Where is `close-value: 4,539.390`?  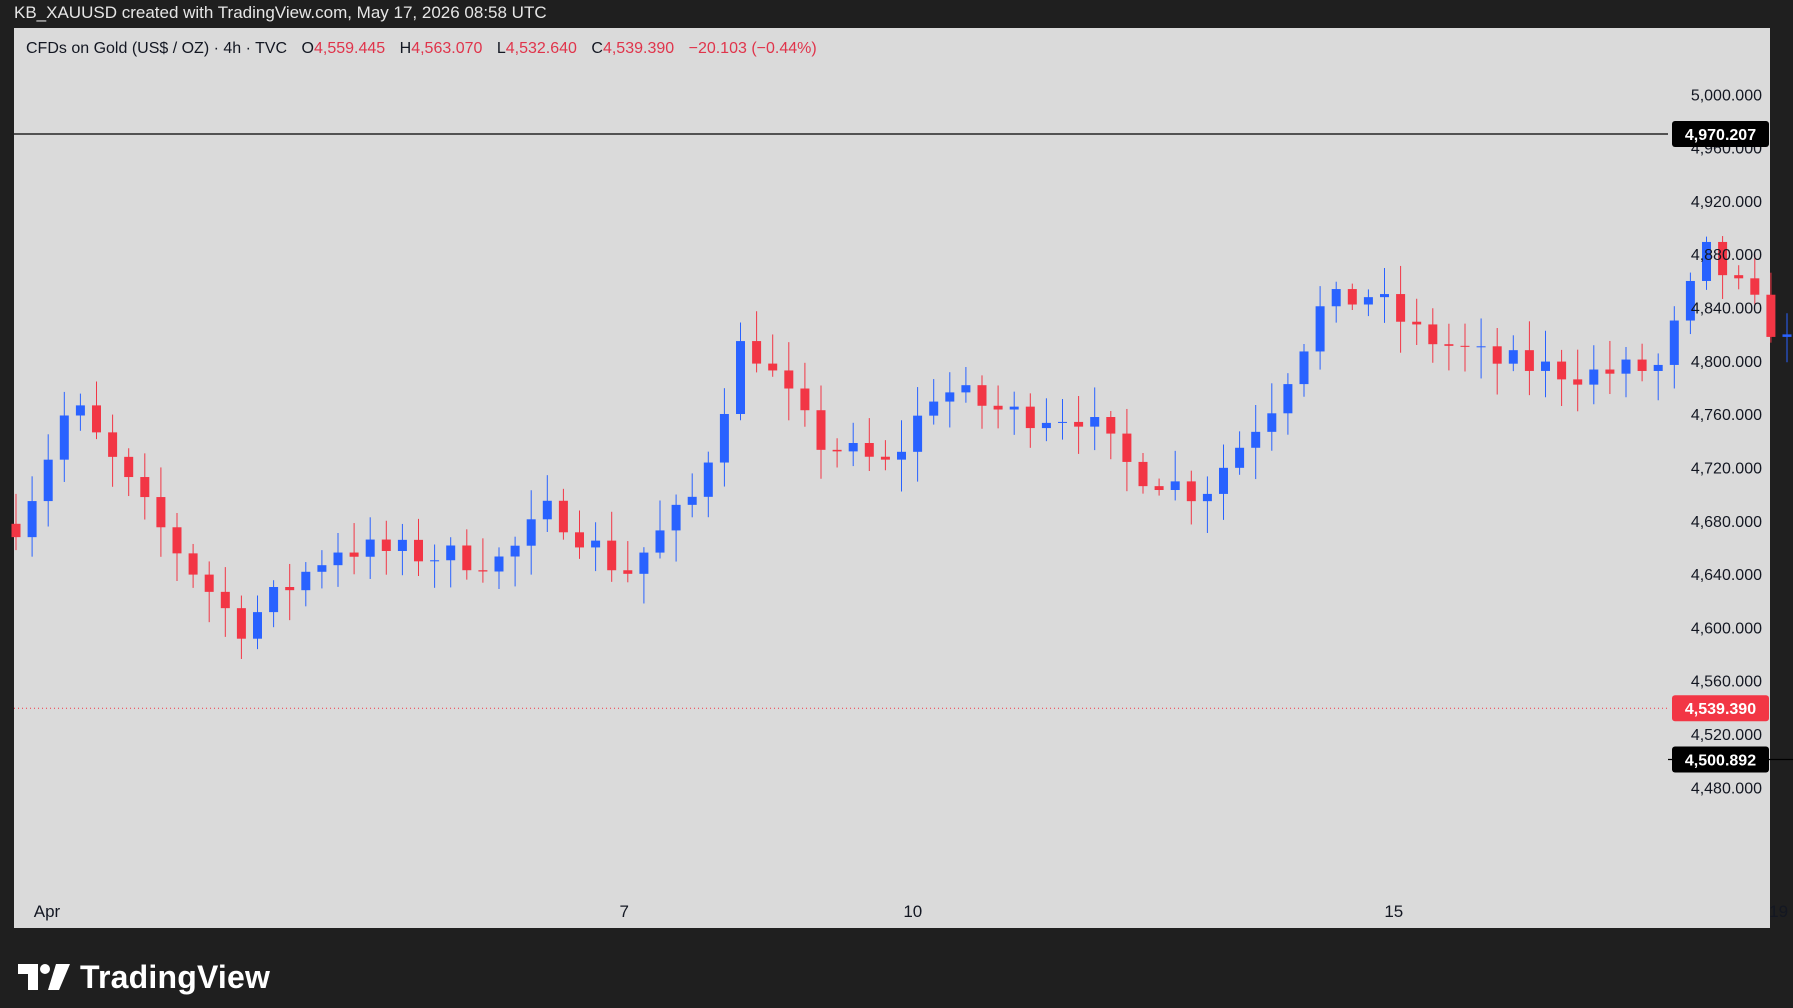
close-value: 4,539.390 is located at coordinates (638, 48).